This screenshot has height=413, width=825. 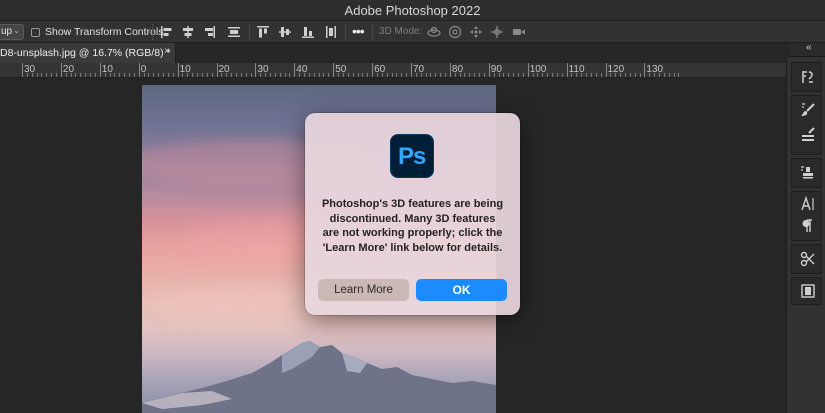 I want to click on ruler-tick-label: 70, so click(x=419, y=69).